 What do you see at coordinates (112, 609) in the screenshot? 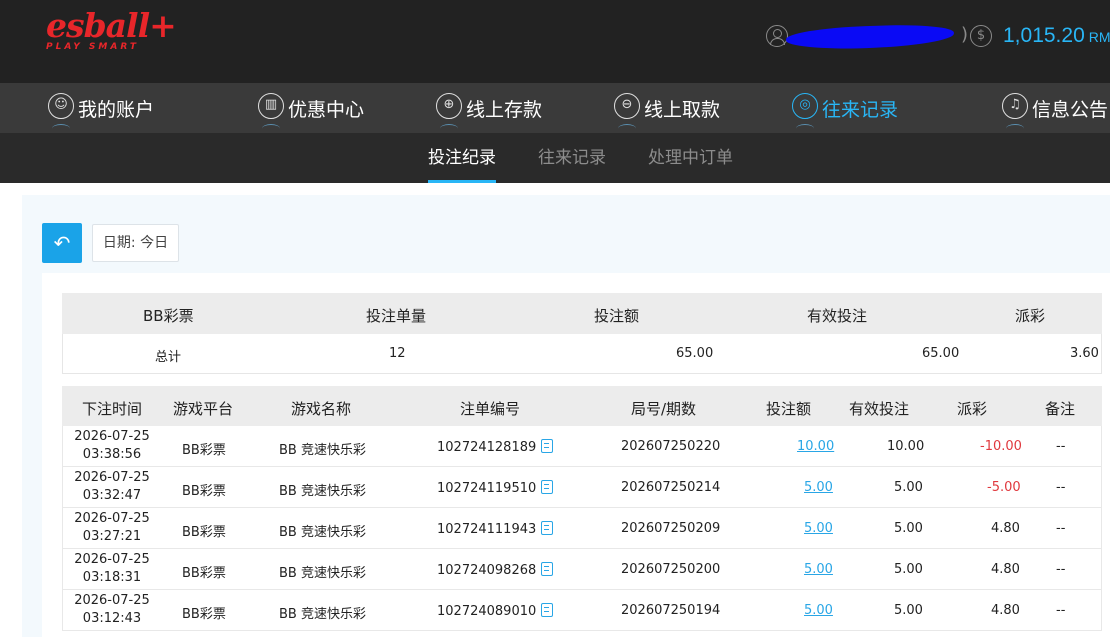
I see `bet-datetime: 2026-07-25 03:12:43` at bounding box center [112, 609].